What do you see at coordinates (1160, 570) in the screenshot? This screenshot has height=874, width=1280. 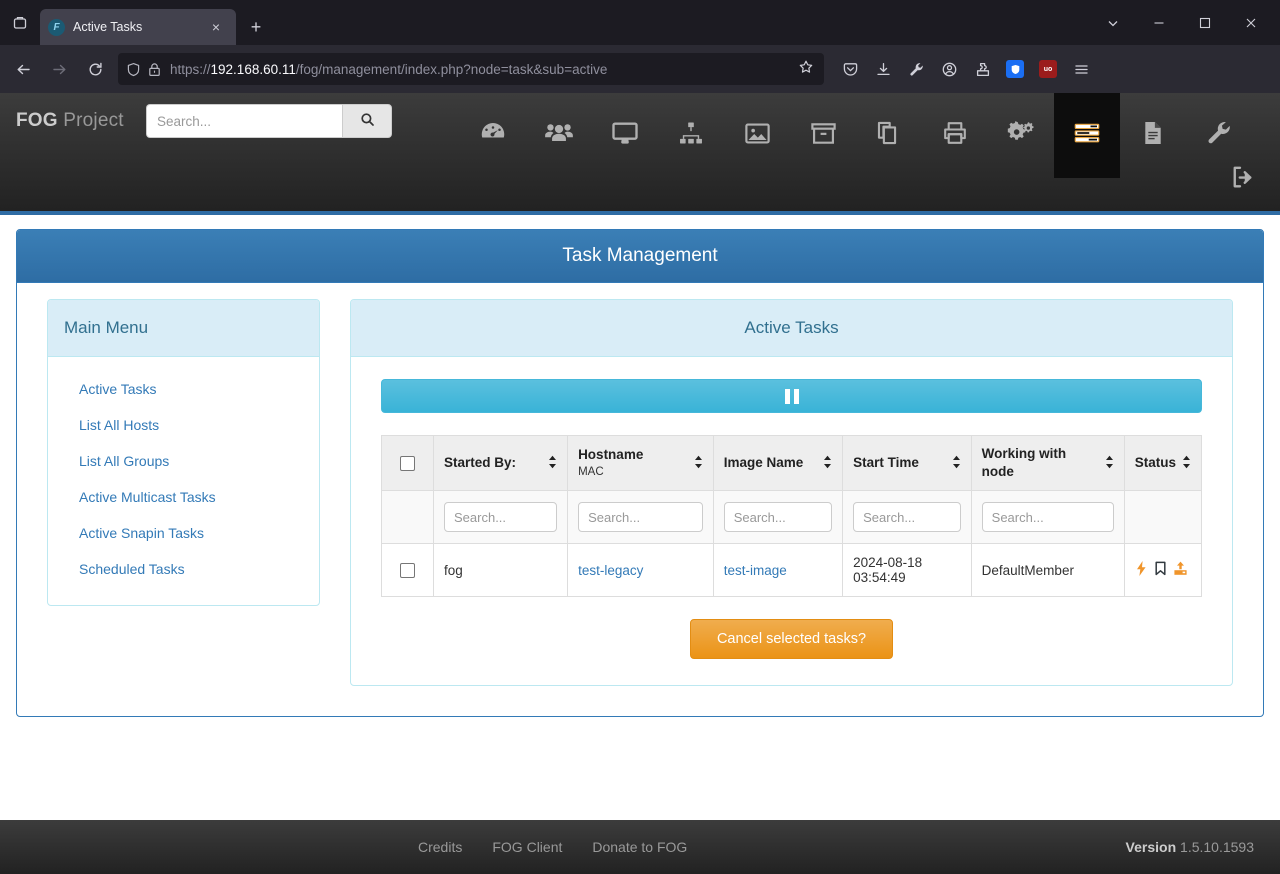 I see `bookmark-flag-icon` at bounding box center [1160, 570].